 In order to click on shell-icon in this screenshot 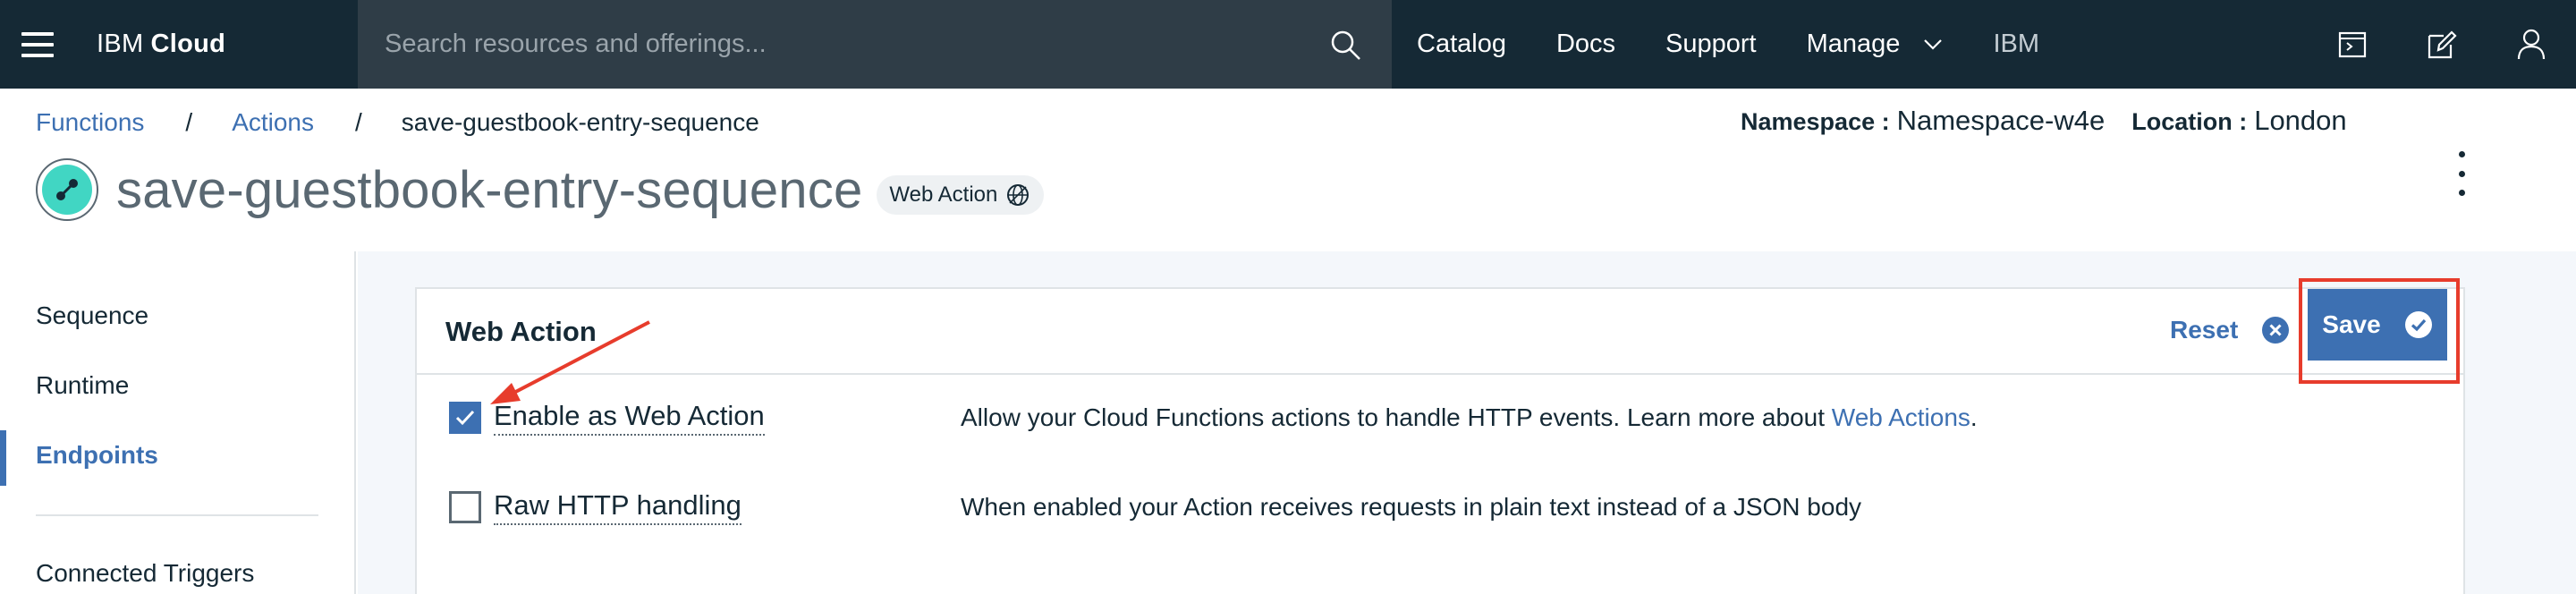, I will do `click(2352, 44)`.